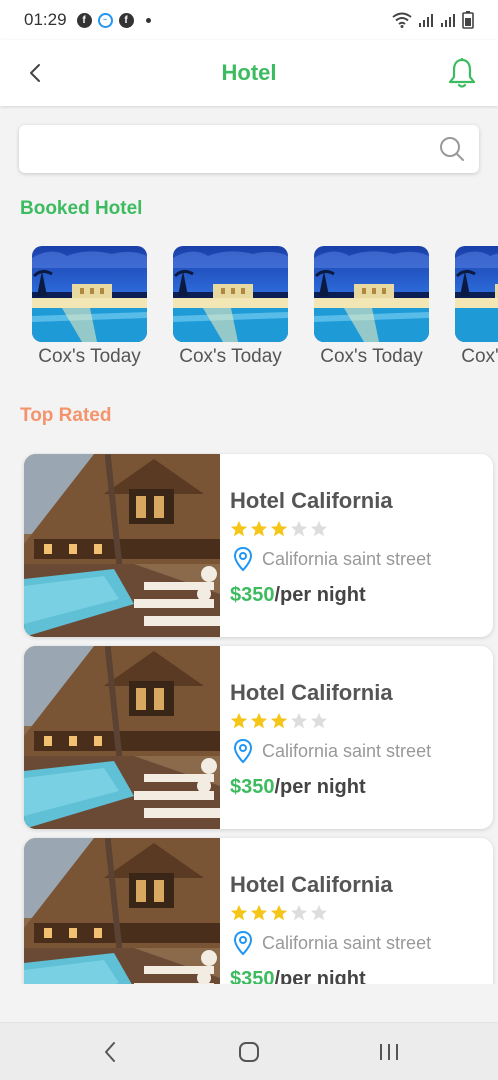 Image resolution: width=498 pixels, height=1080 pixels. I want to click on status-bar: 01:29 f ~ f, so click(249, 20).